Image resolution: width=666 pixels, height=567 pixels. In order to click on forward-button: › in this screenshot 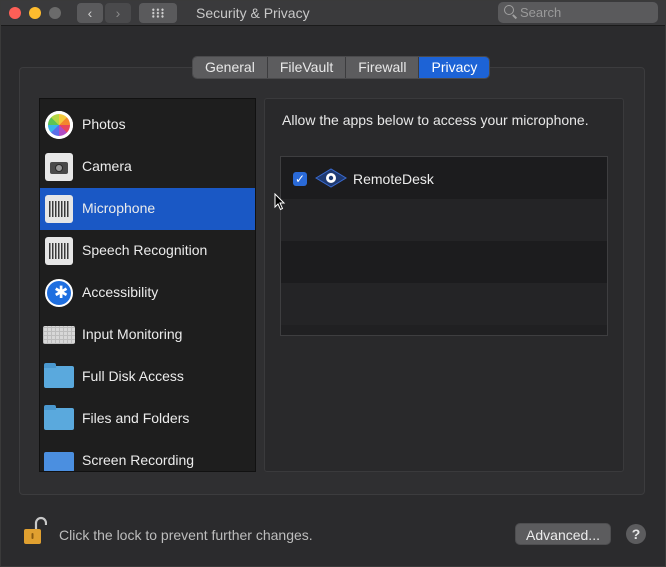, I will do `click(118, 13)`.